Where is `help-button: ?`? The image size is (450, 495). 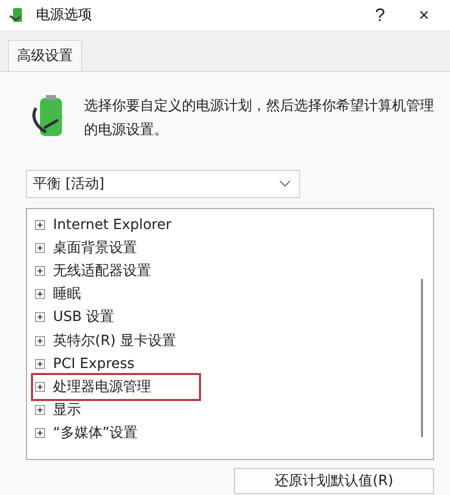 help-button: ? is located at coordinates (380, 15).